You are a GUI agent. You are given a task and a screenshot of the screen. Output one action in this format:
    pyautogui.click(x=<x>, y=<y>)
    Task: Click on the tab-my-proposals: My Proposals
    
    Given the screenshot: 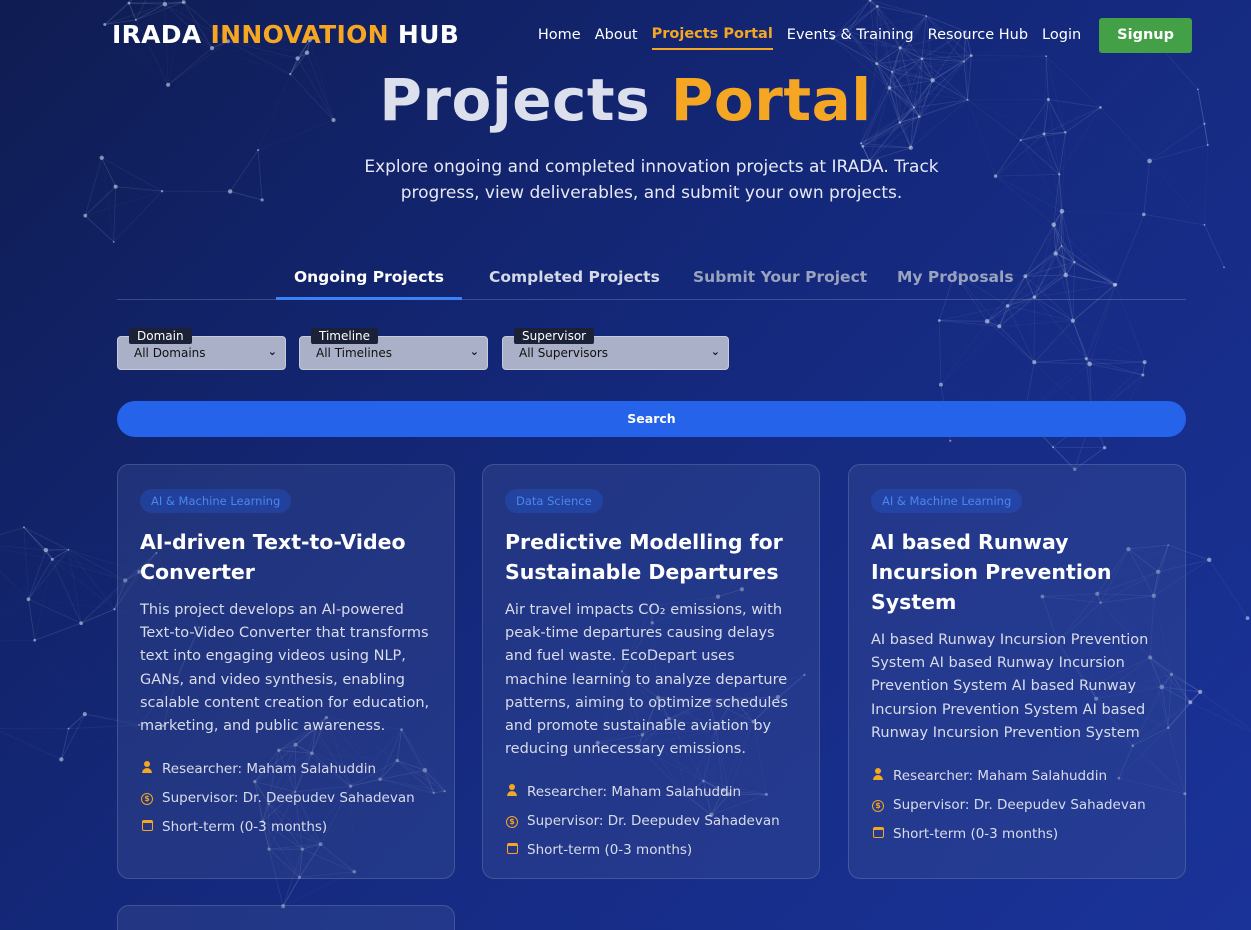 What is the action you would take?
    pyautogui.click(x=955, y=284)
    